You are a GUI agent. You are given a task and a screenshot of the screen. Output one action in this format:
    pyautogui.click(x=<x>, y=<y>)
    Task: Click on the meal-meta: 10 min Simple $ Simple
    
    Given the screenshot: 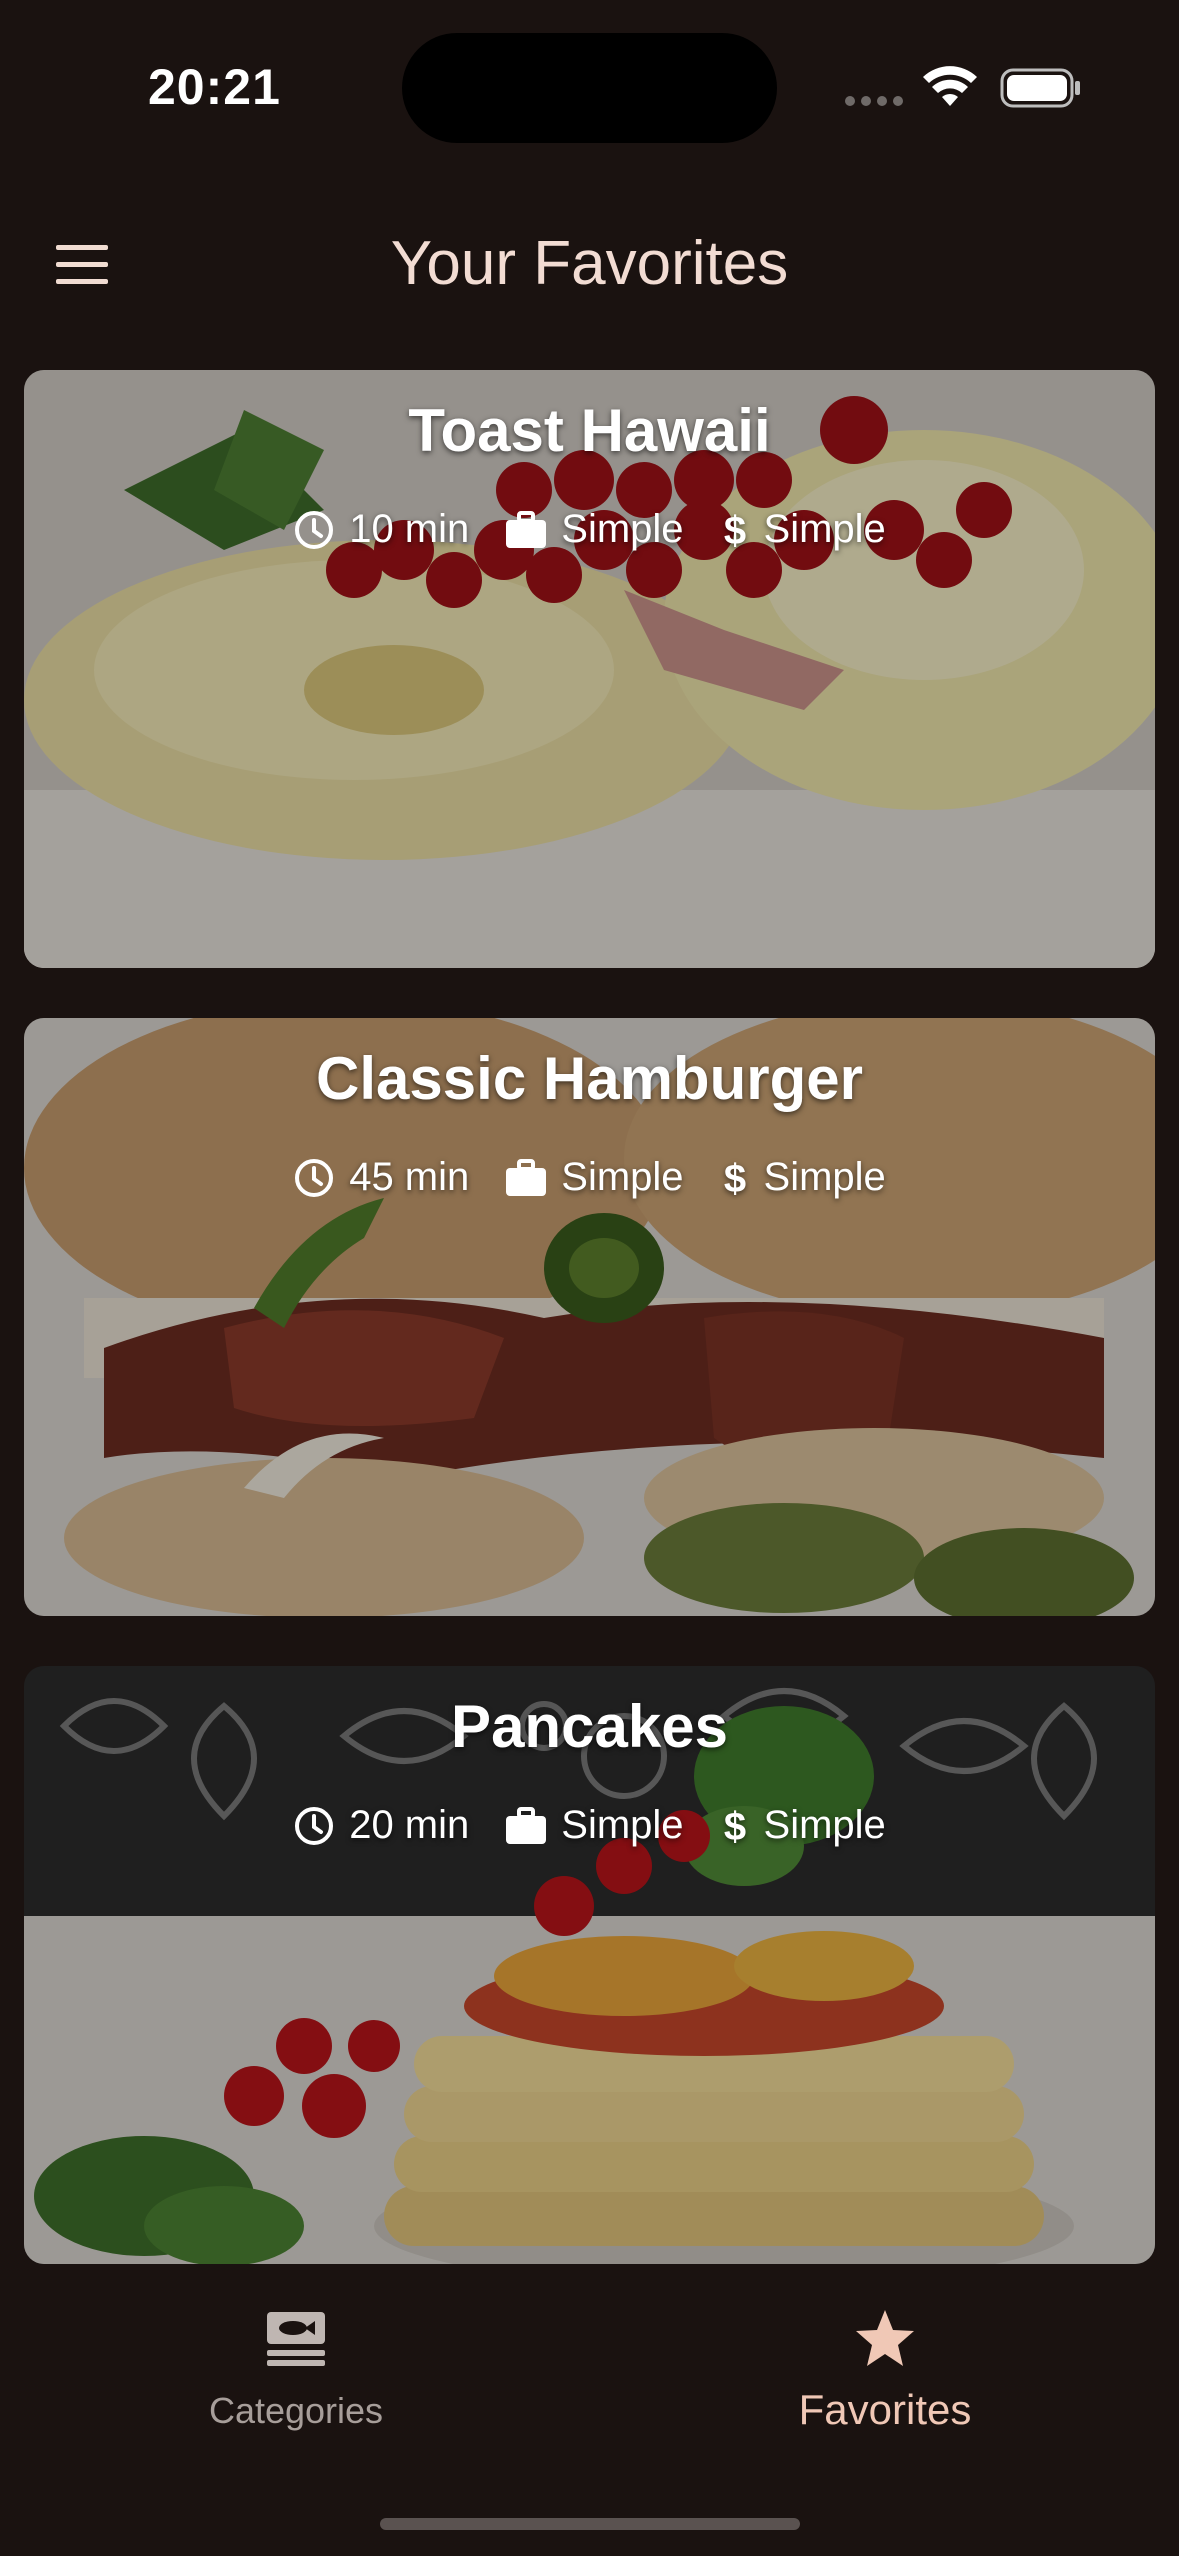 What is the action you would take?
    pyautogui.click(x=589, y=529)
    